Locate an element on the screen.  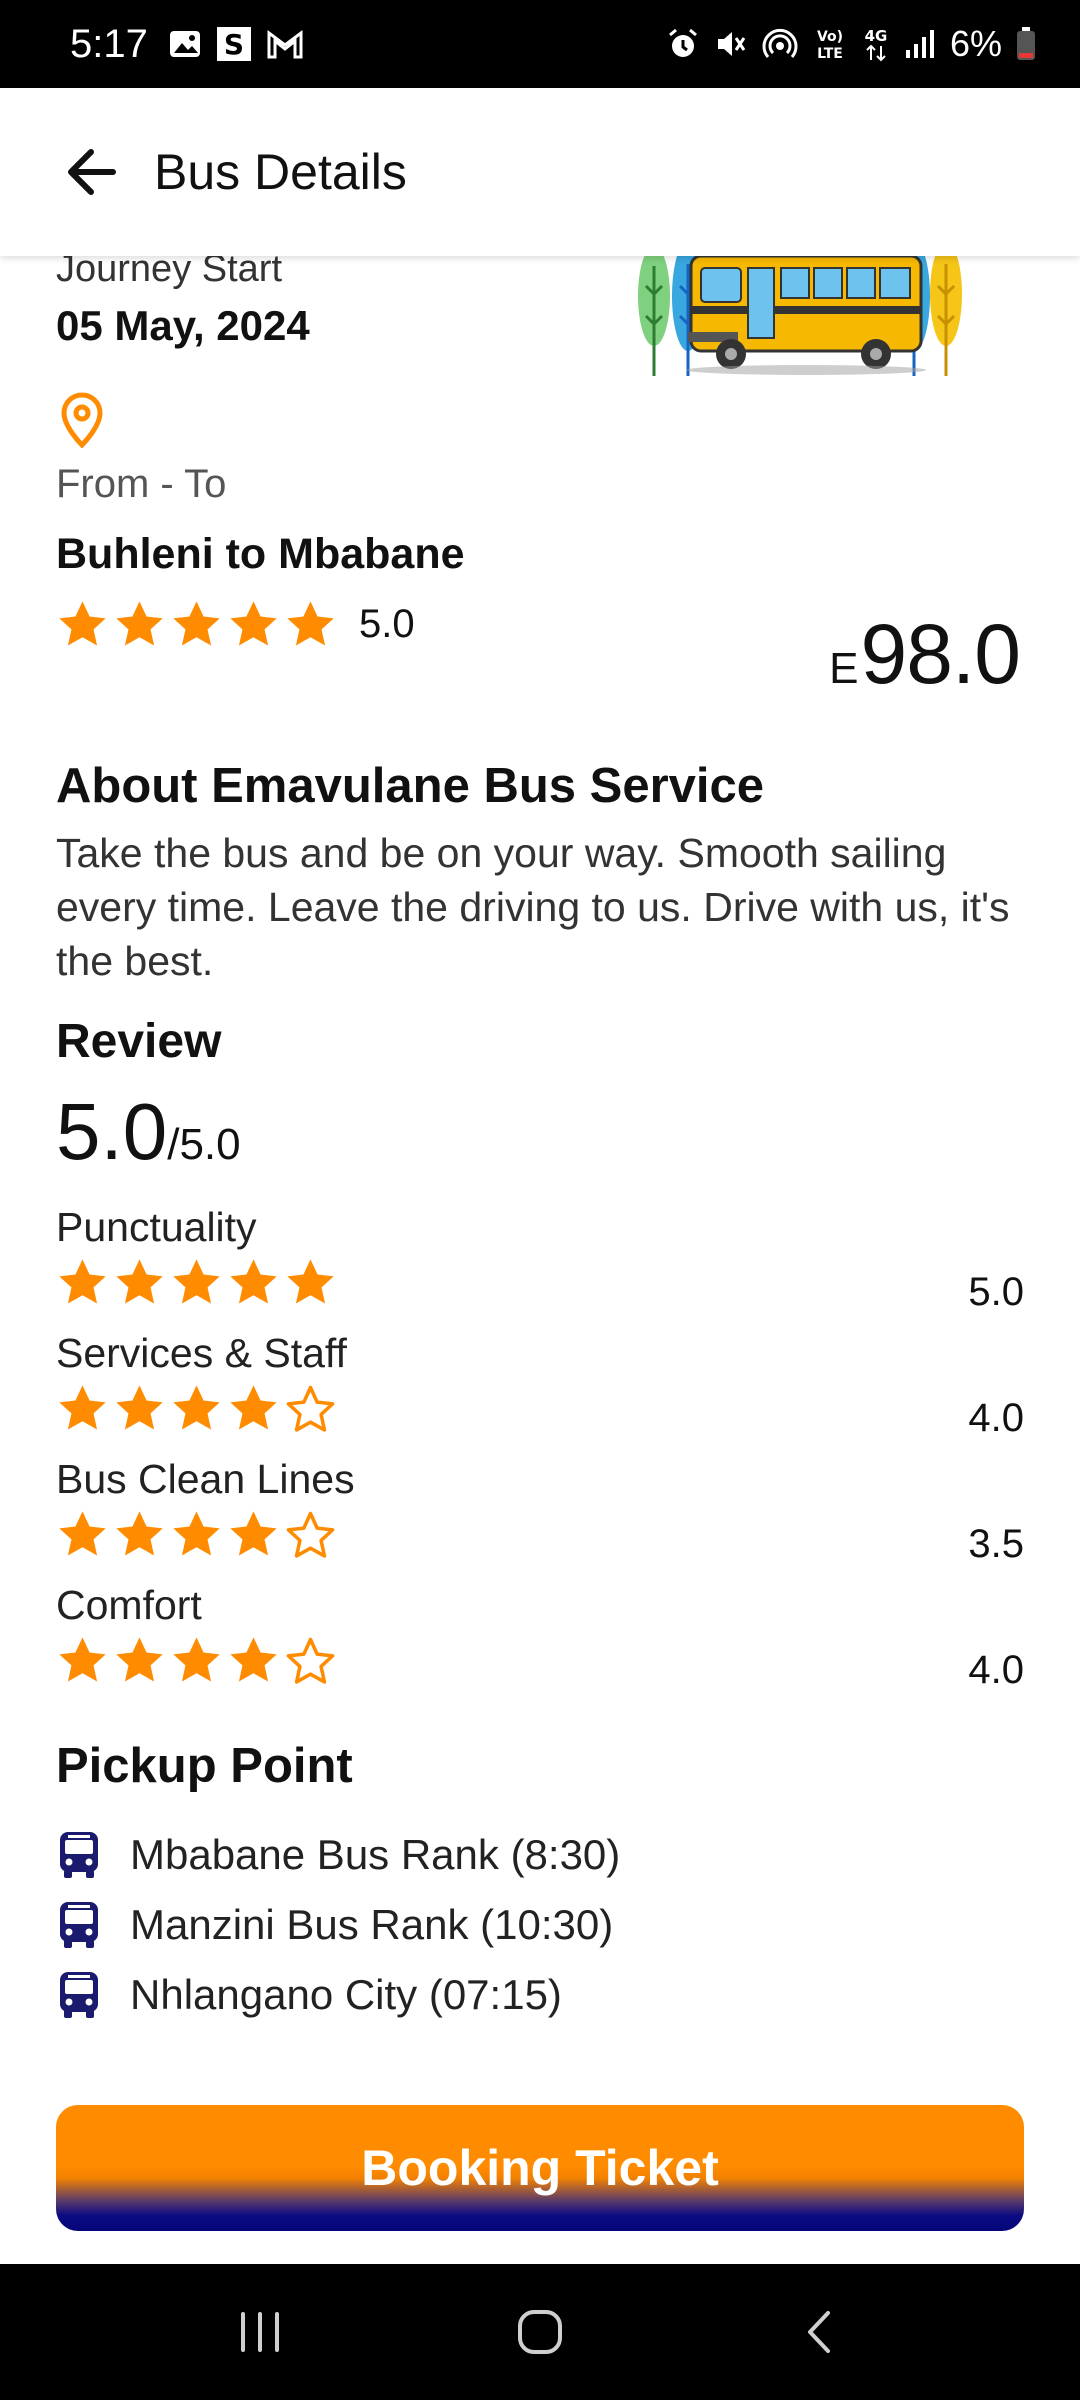
pickup-item: Mbabane Bus Rank (8:30) is located at coordinates (338, 1855).